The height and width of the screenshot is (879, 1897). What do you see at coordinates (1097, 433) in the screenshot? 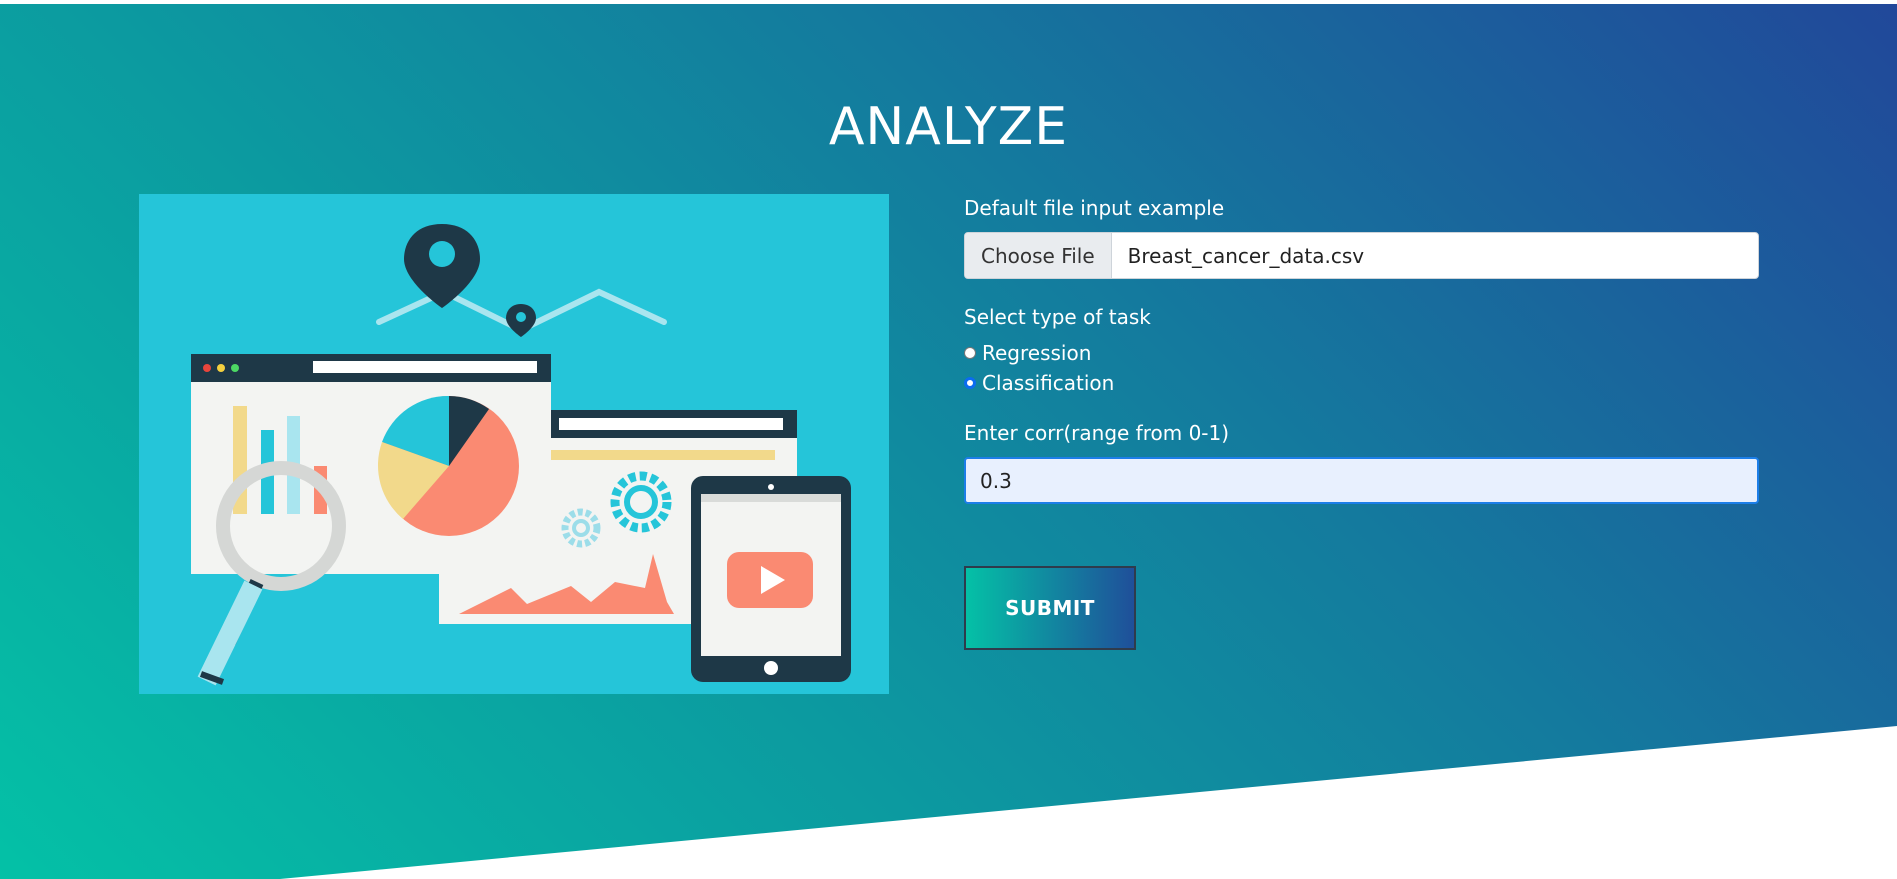
I see `corr-input-label: Enter corr(range from 0-1)` at bounding box center [1097, 433].